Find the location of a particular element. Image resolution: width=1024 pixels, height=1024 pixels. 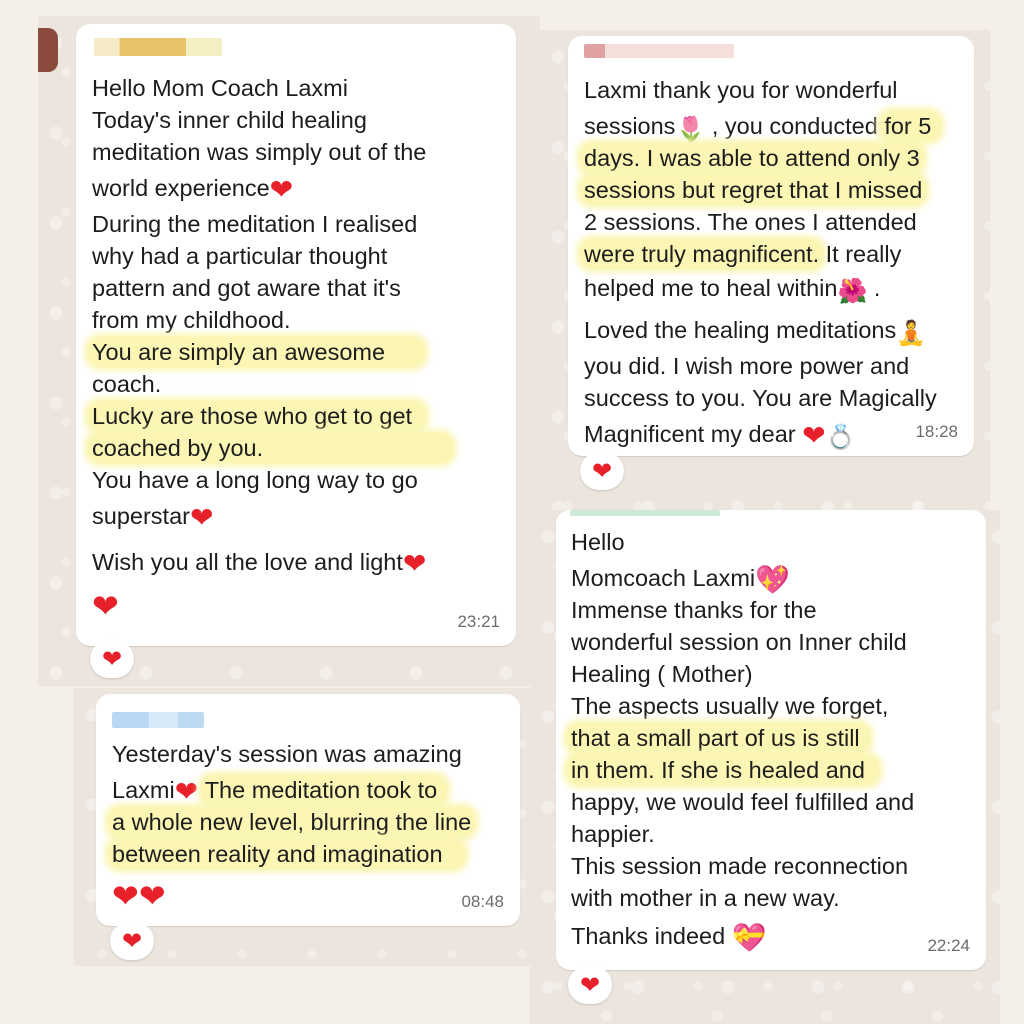

message-text: This session made reconnection is located at coordinates (740, 866).